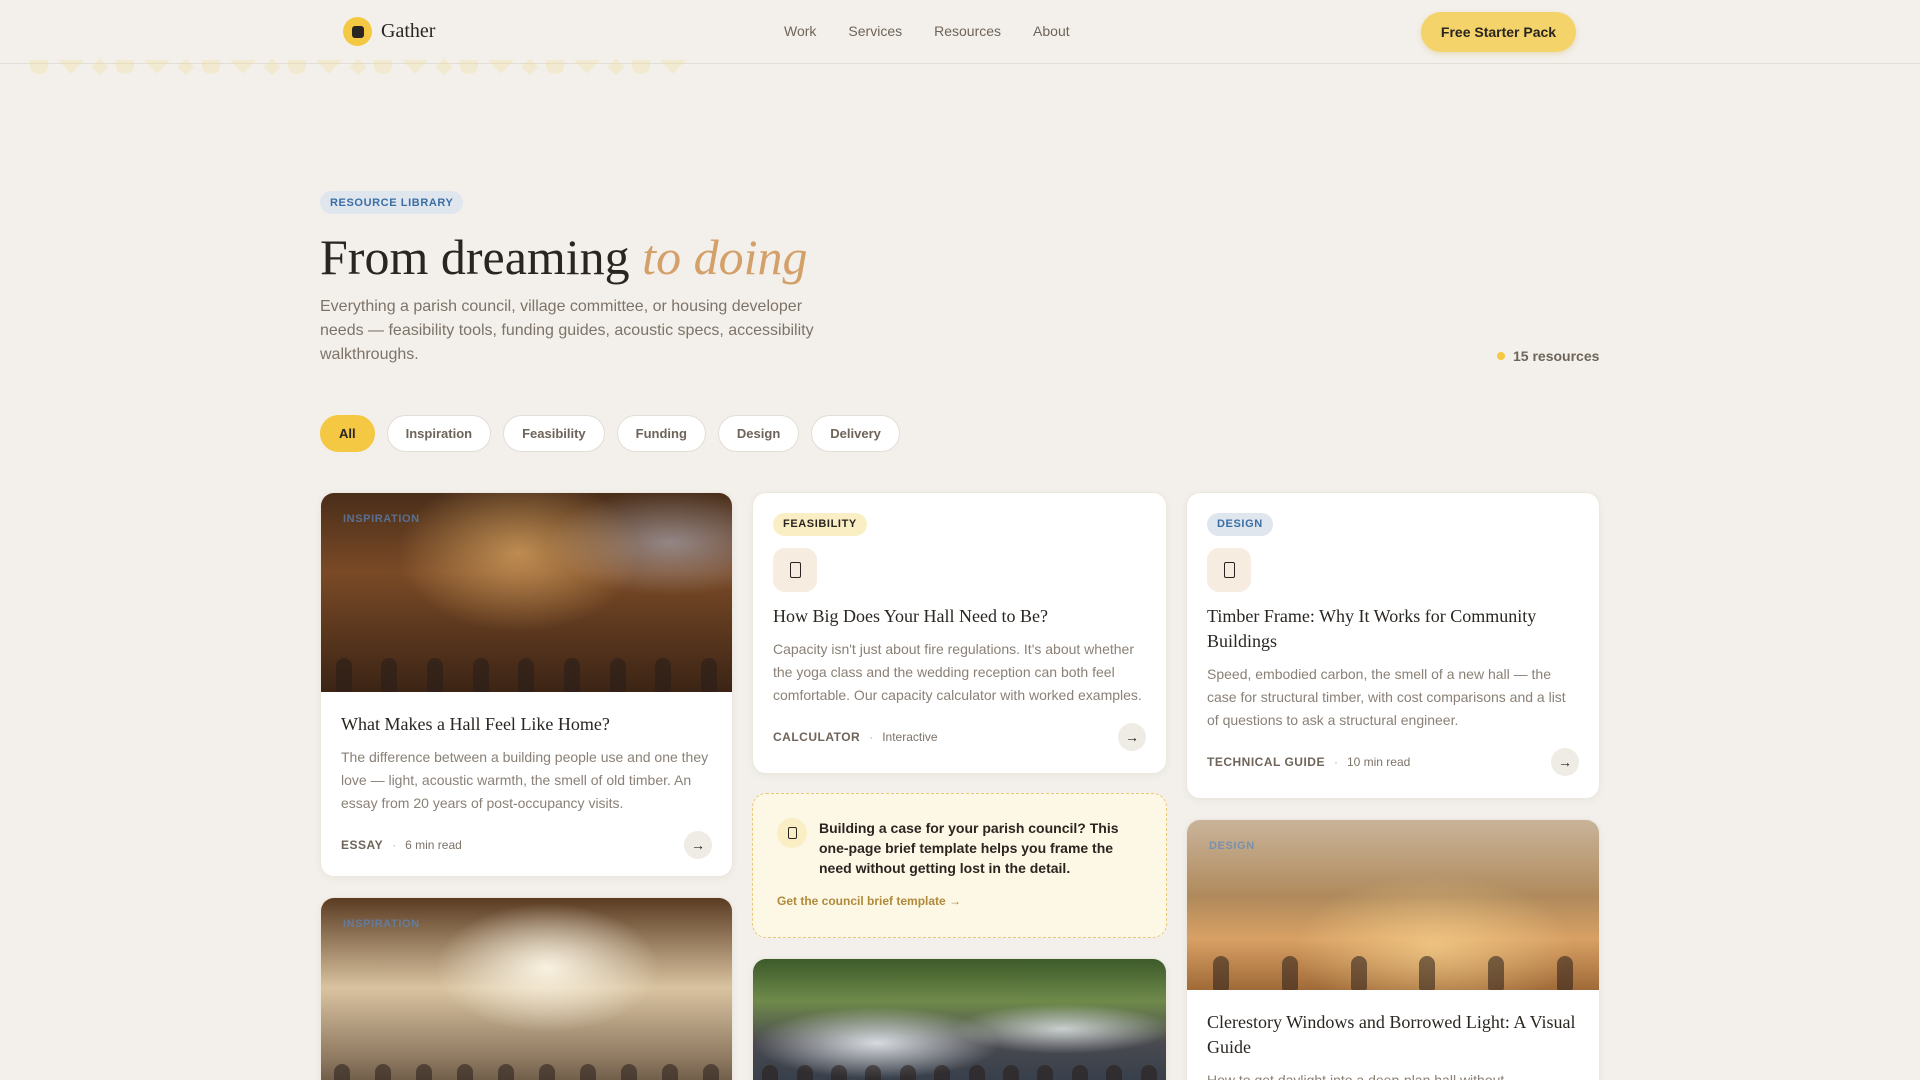 Image resolution: width=1920 pixels, height=1080 pixels. Describe the element at coordinates (967, 31) in the screenshot. I see `nav-resources: Resources` at that location.